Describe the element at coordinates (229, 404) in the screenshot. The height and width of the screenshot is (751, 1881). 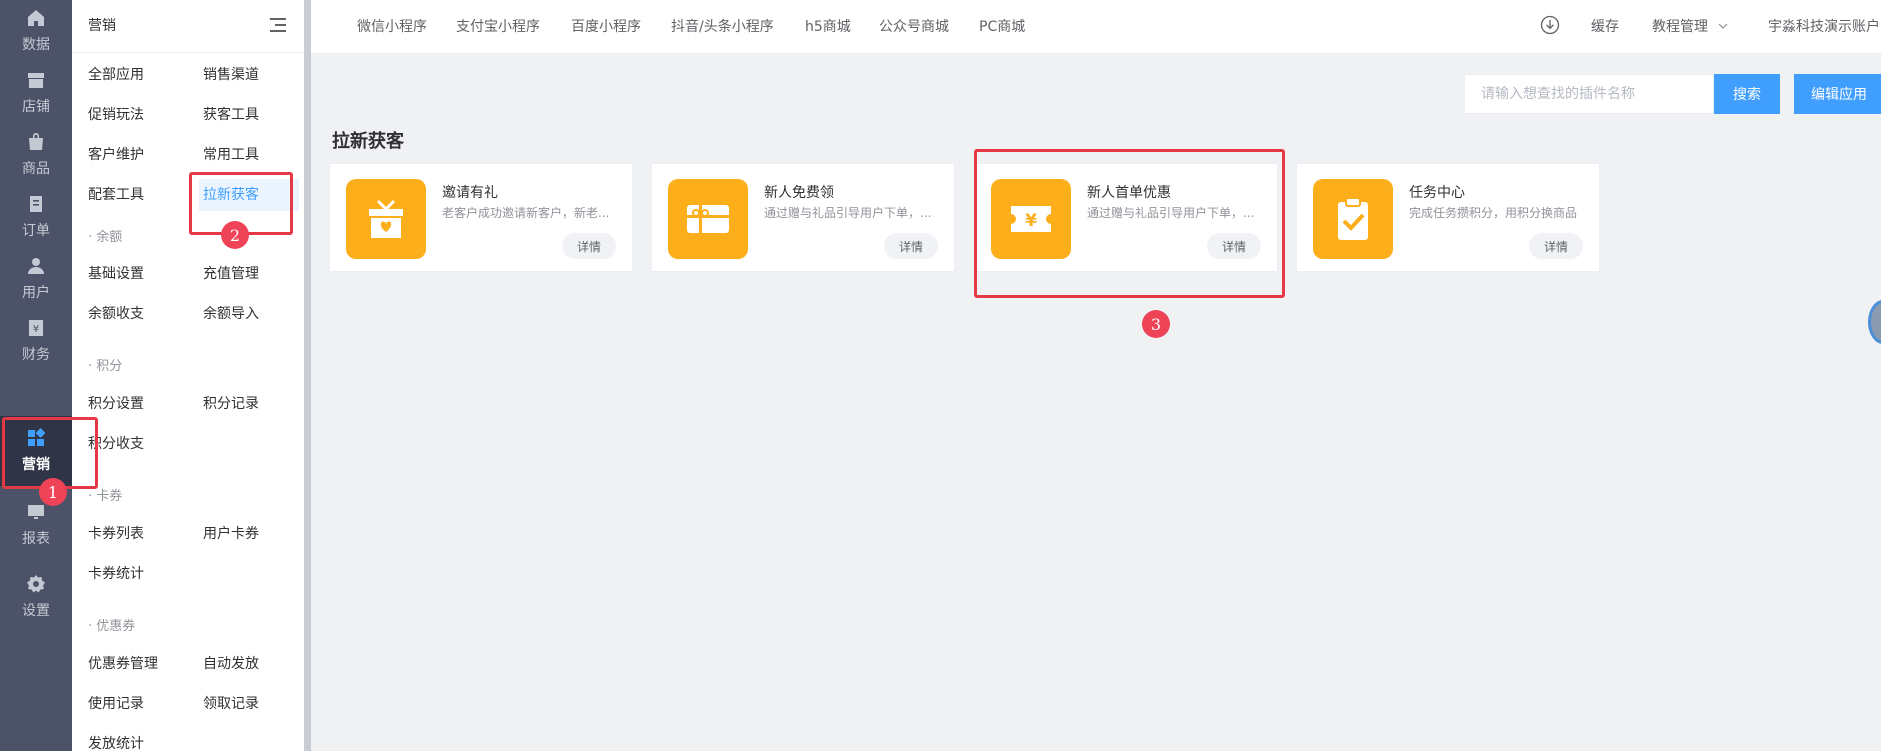
I see `menu-points-records: 积分记录` at that location.